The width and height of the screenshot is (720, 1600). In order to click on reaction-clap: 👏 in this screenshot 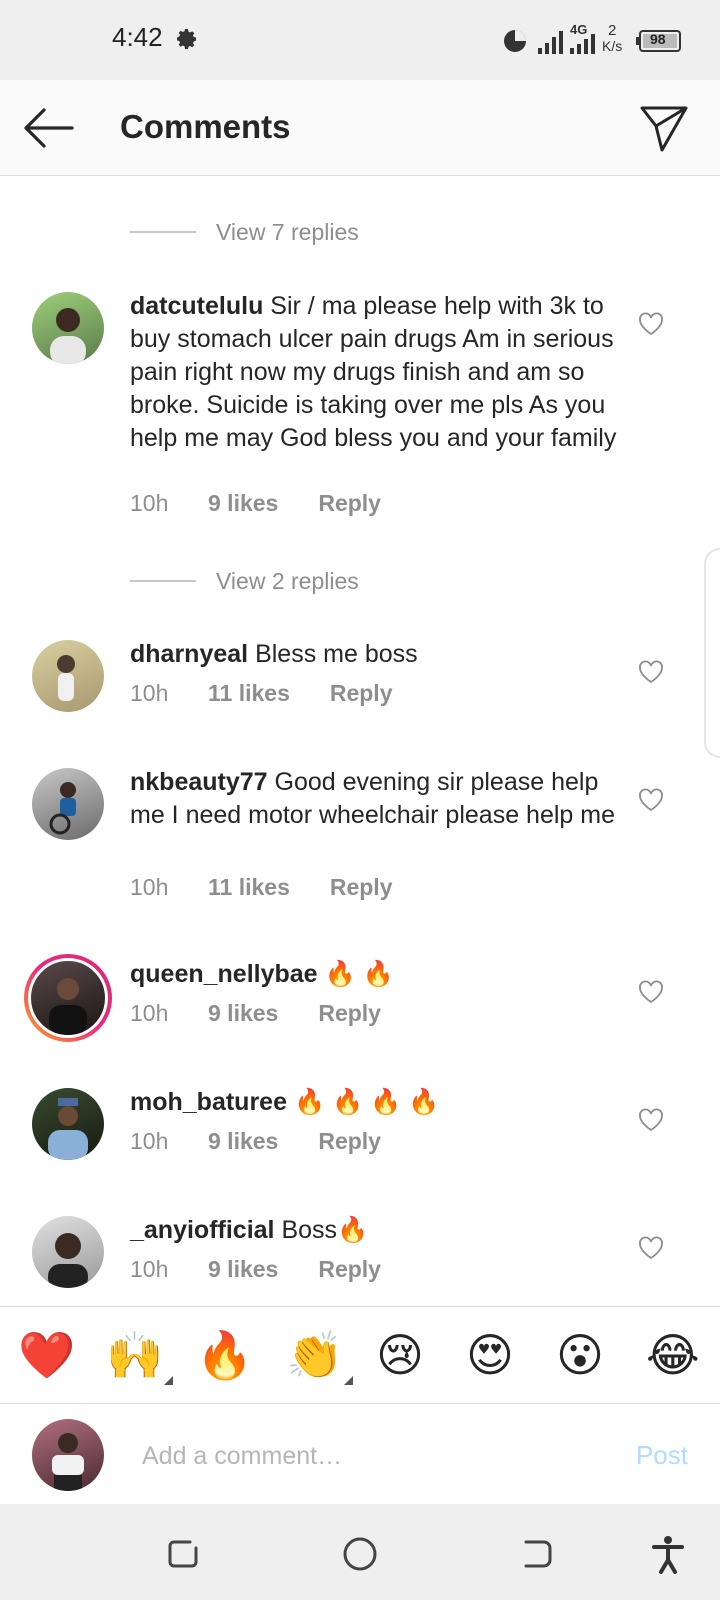, I will do `click(320, 1356)`.